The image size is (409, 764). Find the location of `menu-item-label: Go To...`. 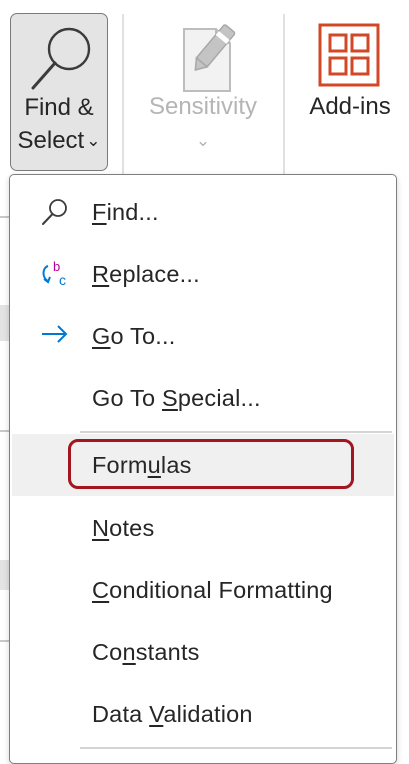

menu-item-label: Go To... is located at coordinates (134, 336).